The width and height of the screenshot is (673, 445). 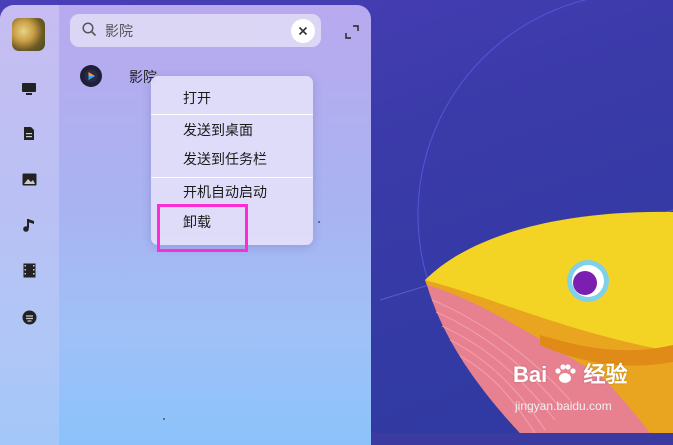 I want to click on movie-player-icon, so click(x=91, y=76).